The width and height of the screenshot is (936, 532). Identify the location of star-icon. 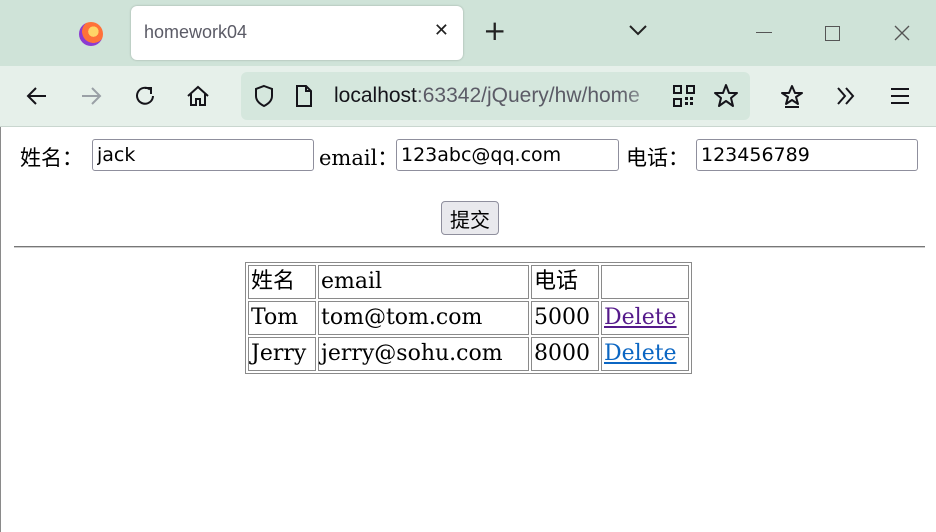
(726, 96).